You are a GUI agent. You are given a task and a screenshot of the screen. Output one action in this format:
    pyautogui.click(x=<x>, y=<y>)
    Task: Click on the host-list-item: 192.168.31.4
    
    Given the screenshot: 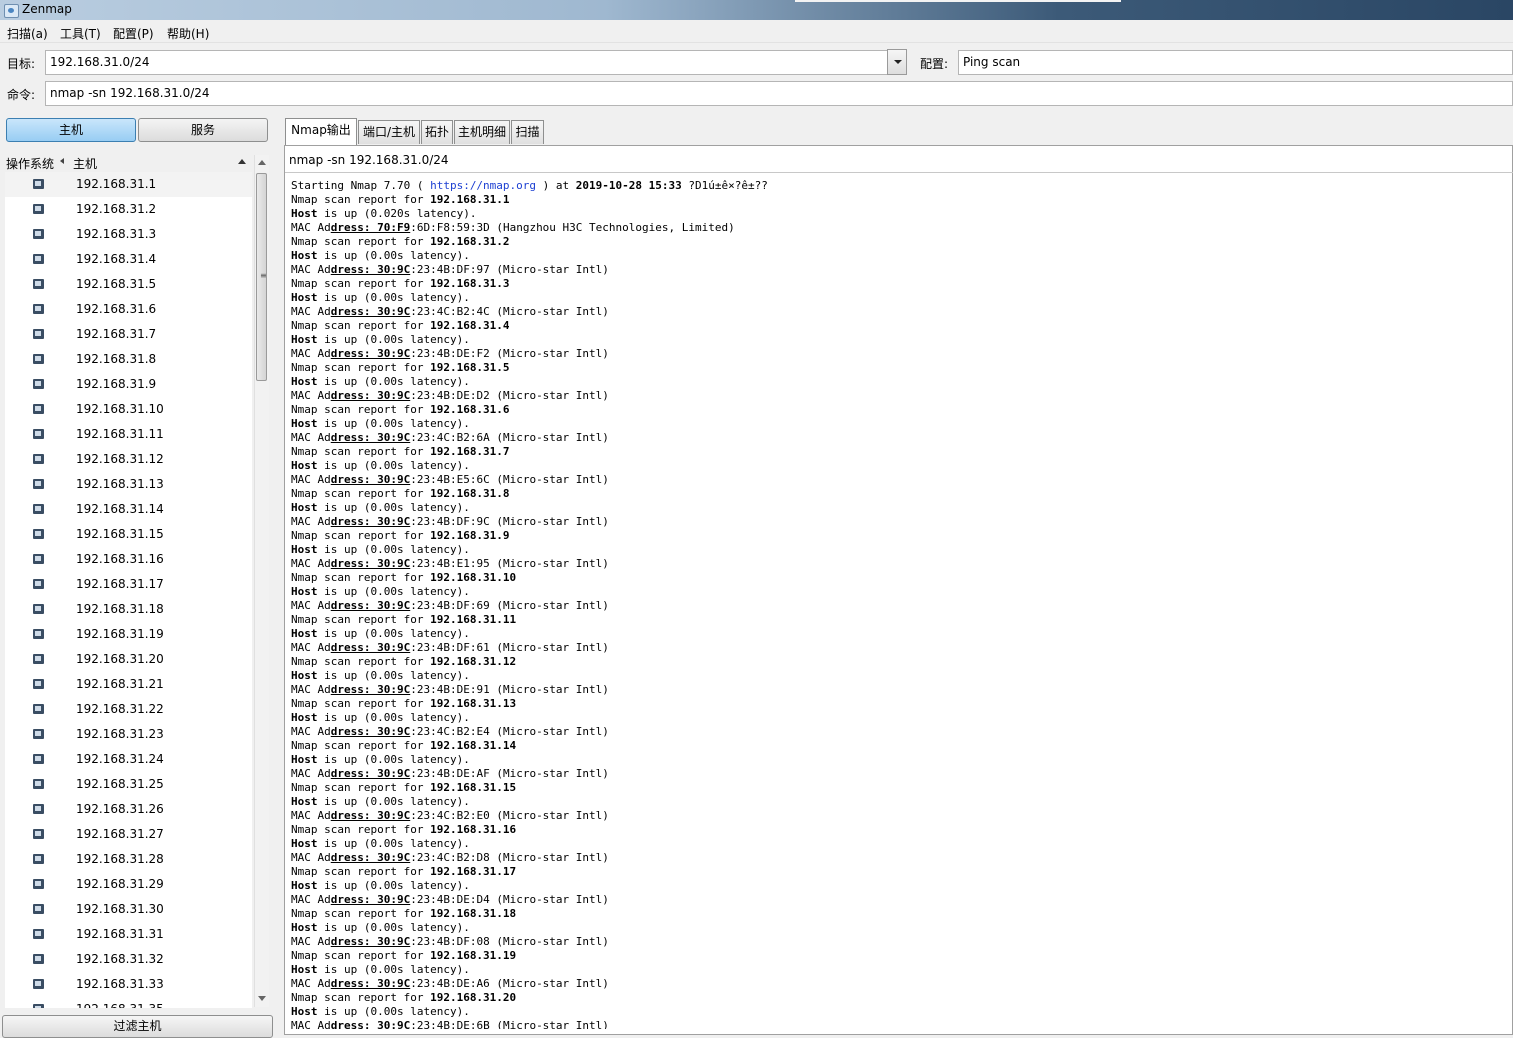 What is the action you would take?
    pyautogui.click(x=128, y=259)
    